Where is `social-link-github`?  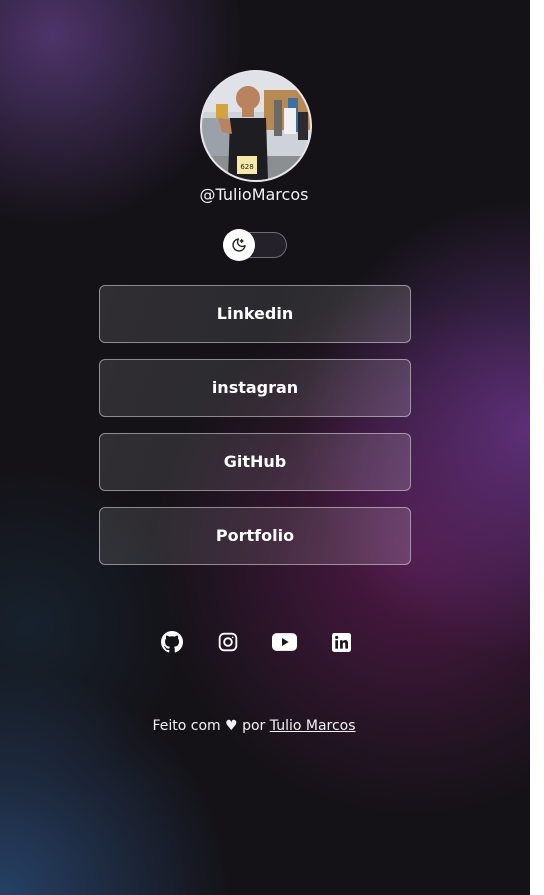
social-link-github is located at coordinates (172, 642).